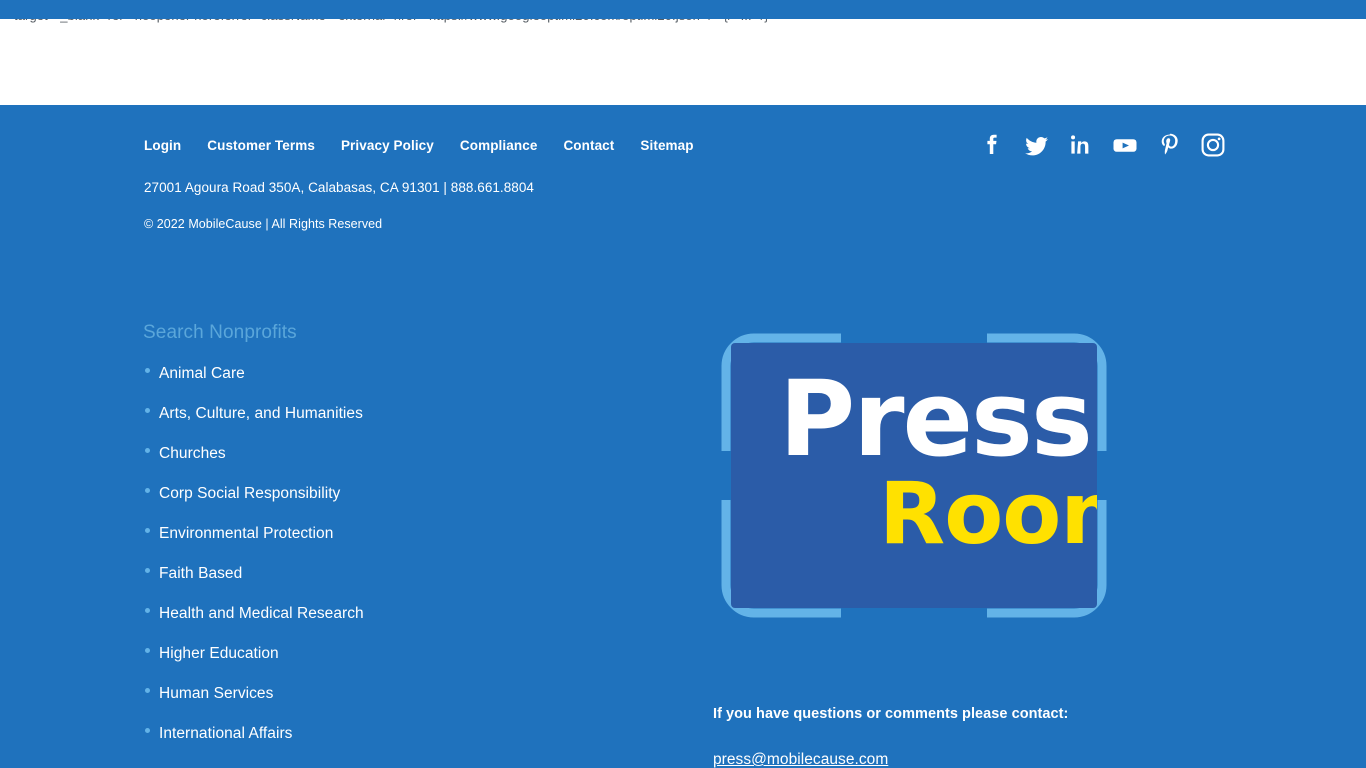  Describe the element at coordinates (353, 460) in the screenshot. I see `list-item: Churches` at that location.